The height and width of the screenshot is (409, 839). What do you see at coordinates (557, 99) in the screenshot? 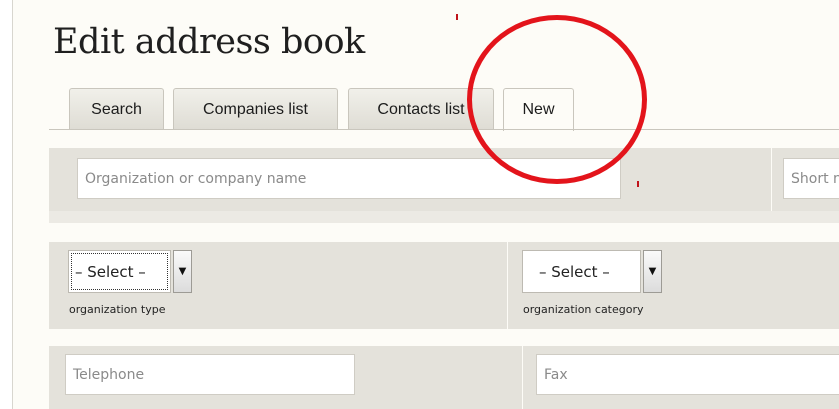
I see `annotation-circle` at bounding box center [557, 99].